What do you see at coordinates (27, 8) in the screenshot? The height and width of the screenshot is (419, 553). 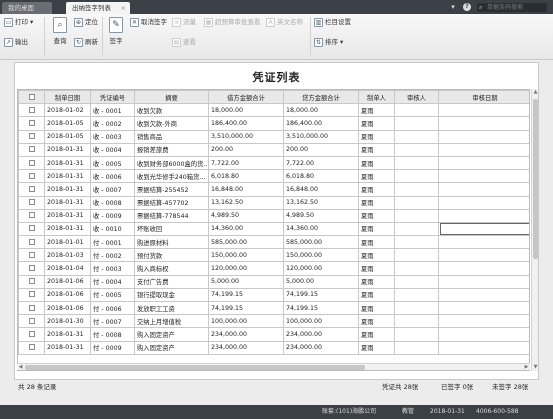 I see `tab-my-desktop: 我的桌面` at bounding box center [27, 8].